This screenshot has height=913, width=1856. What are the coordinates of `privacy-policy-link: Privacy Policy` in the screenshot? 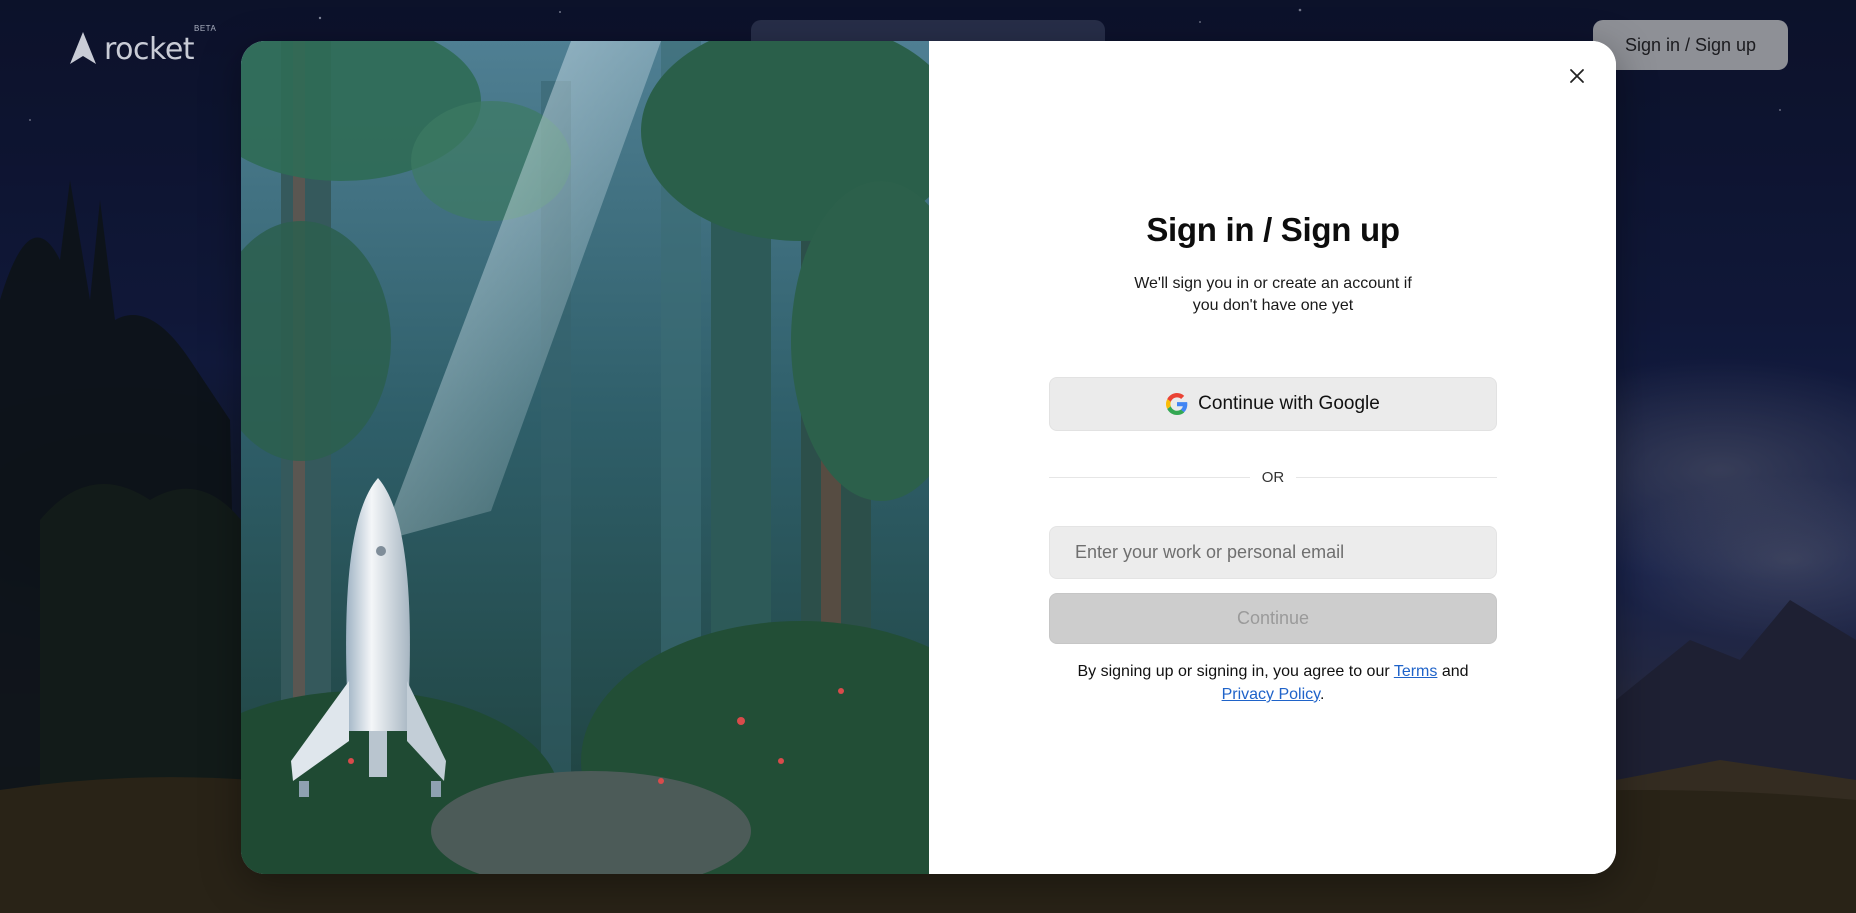 It's located at (1271, 694).